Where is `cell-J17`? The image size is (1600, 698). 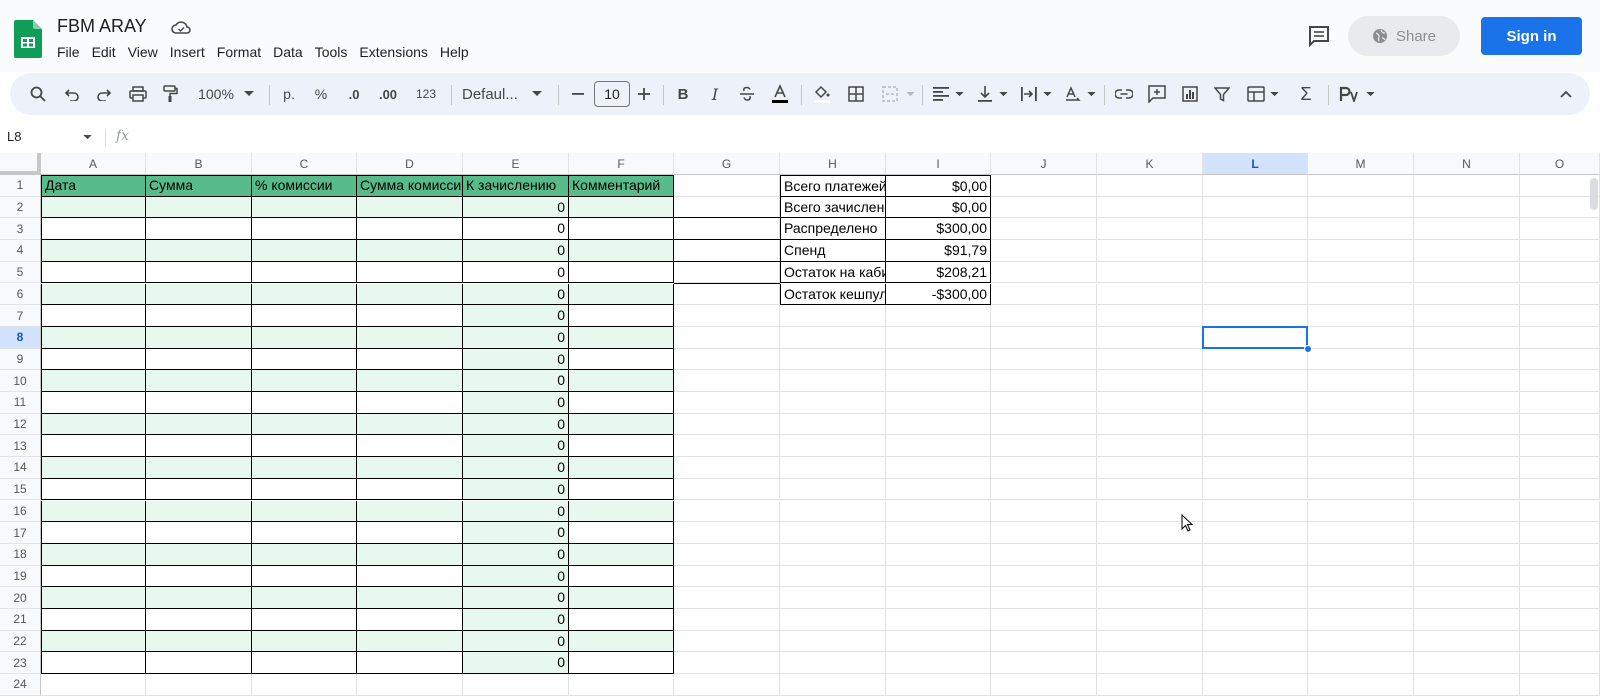
cell-J17 is located at coordinates (1044, 533).